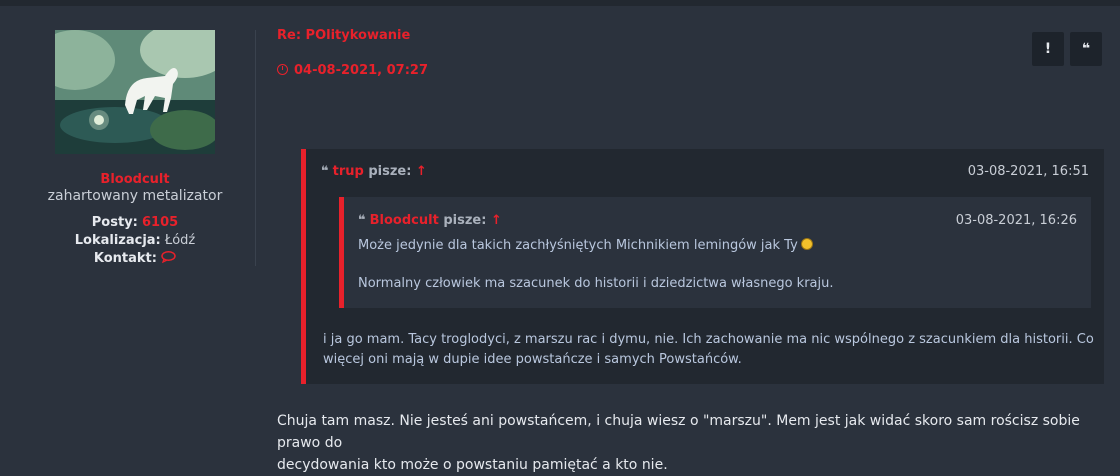 This screenshot has height=476, width=1120. I want to click on post-date-text: 04-08-2021, 07:27, so click(361, 70).